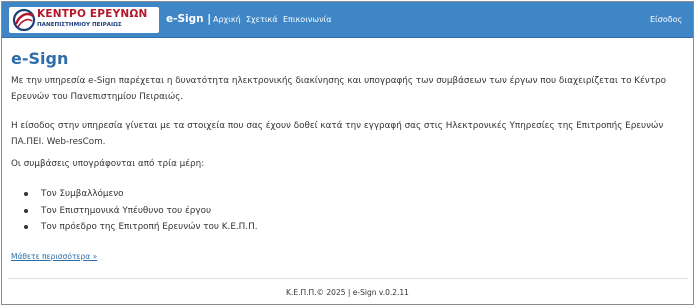 The width and height of the screenshot is (696, 307). What do you see at coordinates (40, 58) in the screenshot?
I see `page-title: e-Sign` at bounding box center [40, 58].